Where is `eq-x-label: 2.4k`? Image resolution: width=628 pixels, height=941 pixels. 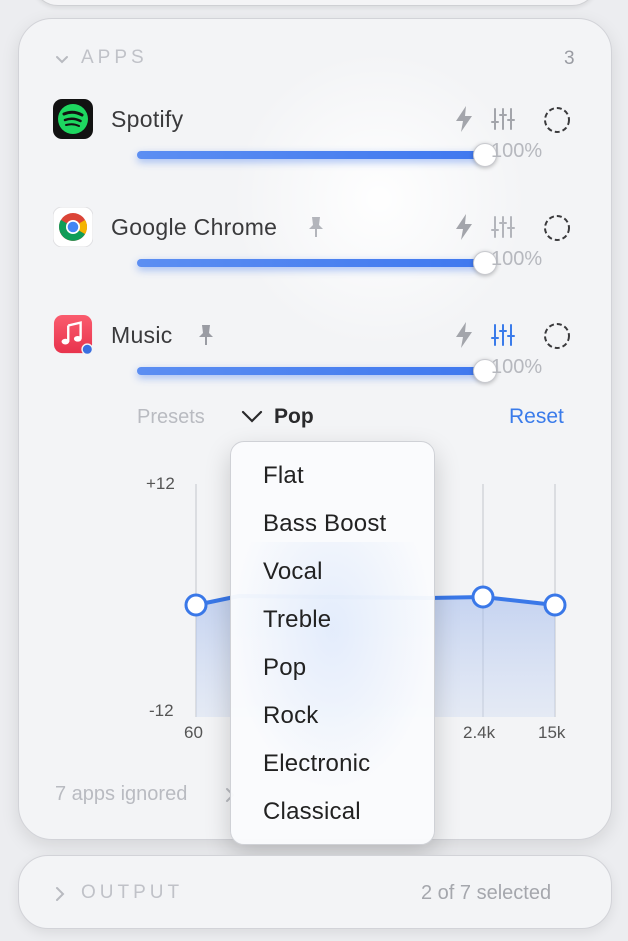
eq-x-label: 2.4k is located at coordinates (479, 732).